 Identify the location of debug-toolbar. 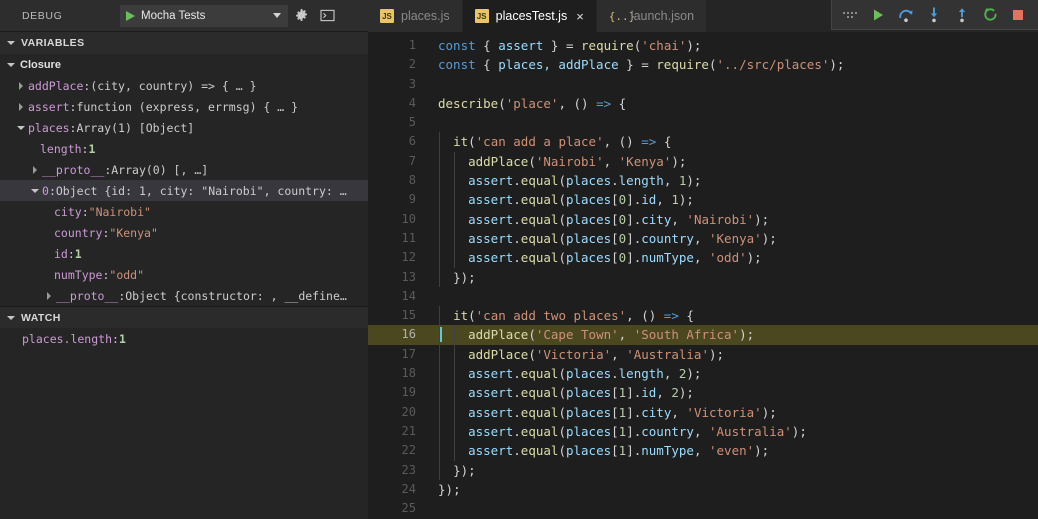
(934, 15).